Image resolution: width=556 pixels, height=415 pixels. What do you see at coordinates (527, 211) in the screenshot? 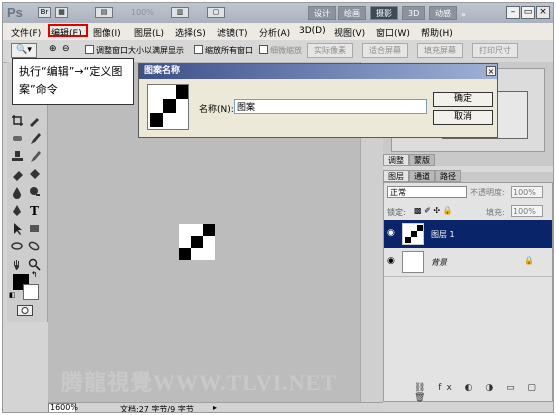
I see `fill-field: 100%` at bounding box center [527, 211].